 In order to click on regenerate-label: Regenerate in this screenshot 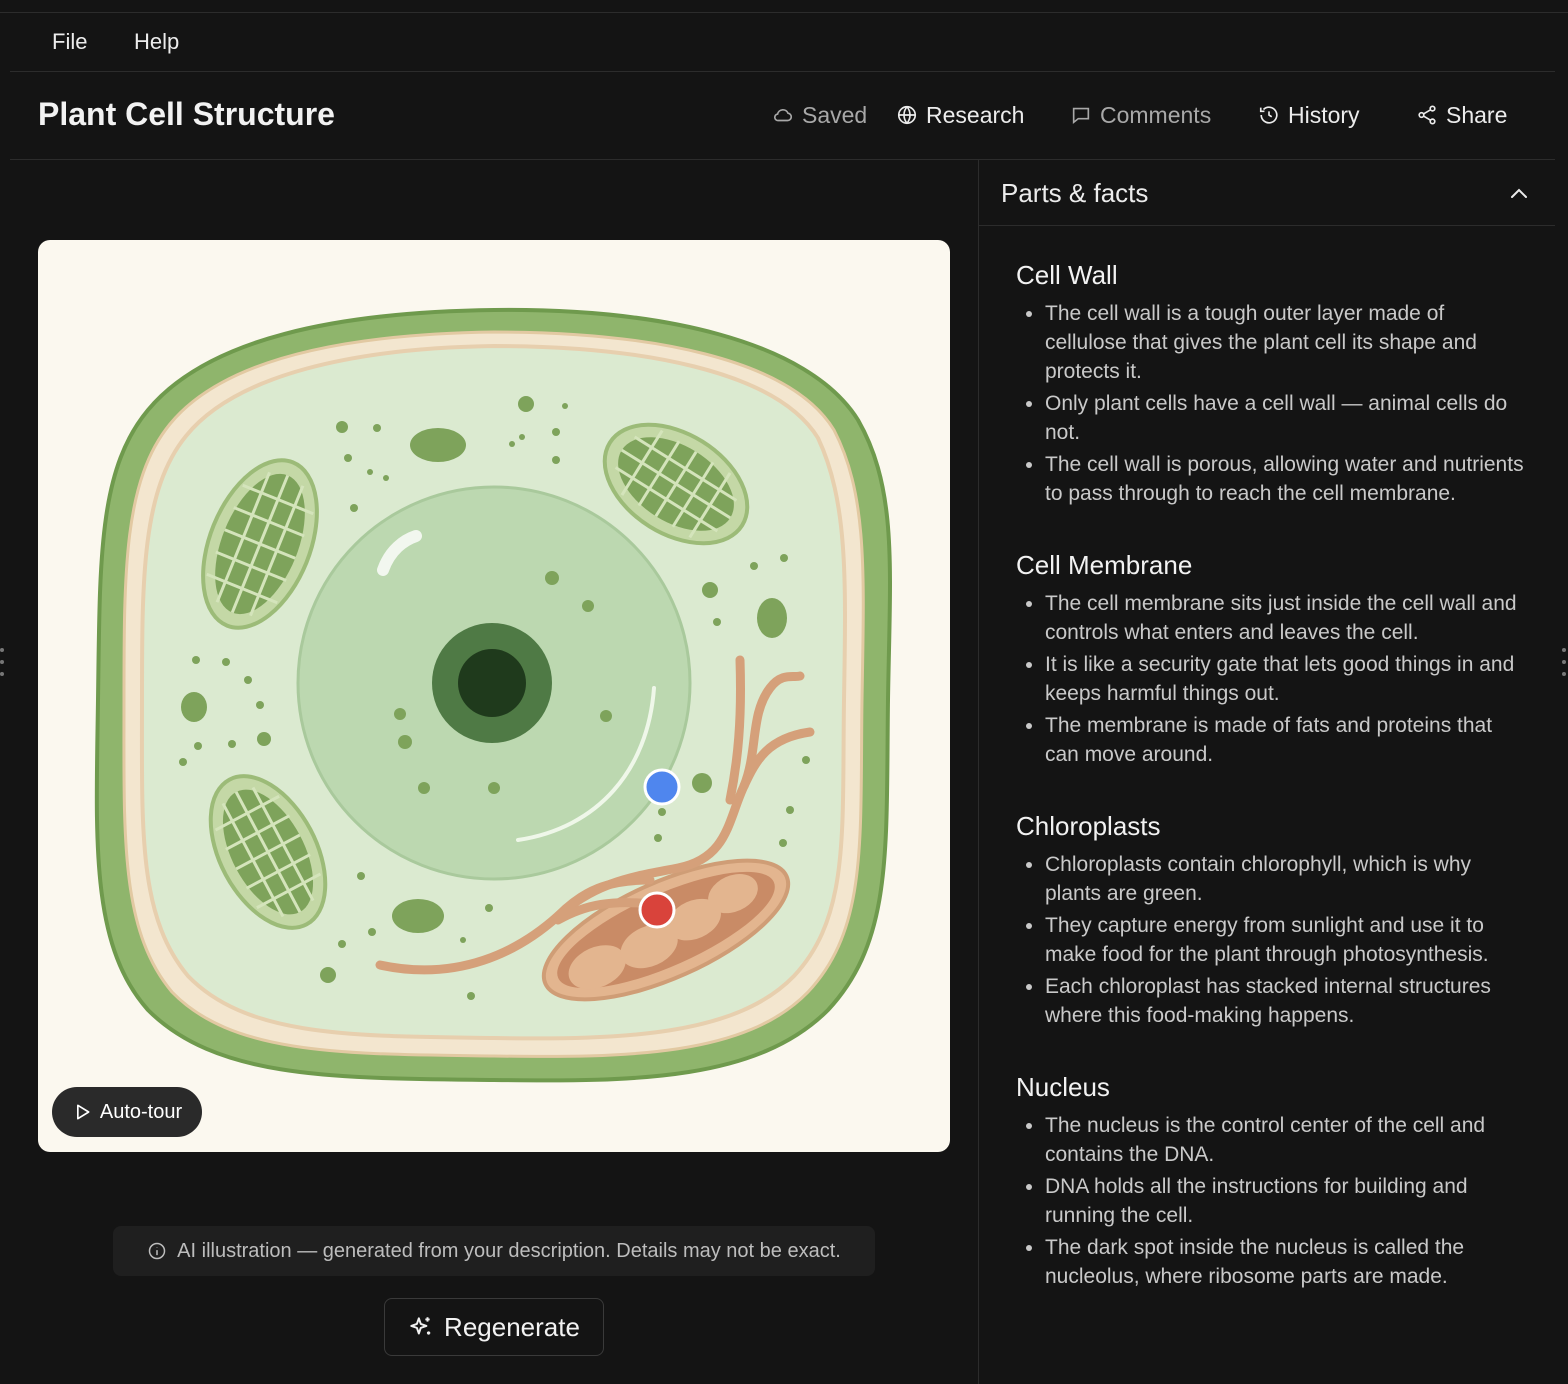, I will do `click(512, 1326)`.